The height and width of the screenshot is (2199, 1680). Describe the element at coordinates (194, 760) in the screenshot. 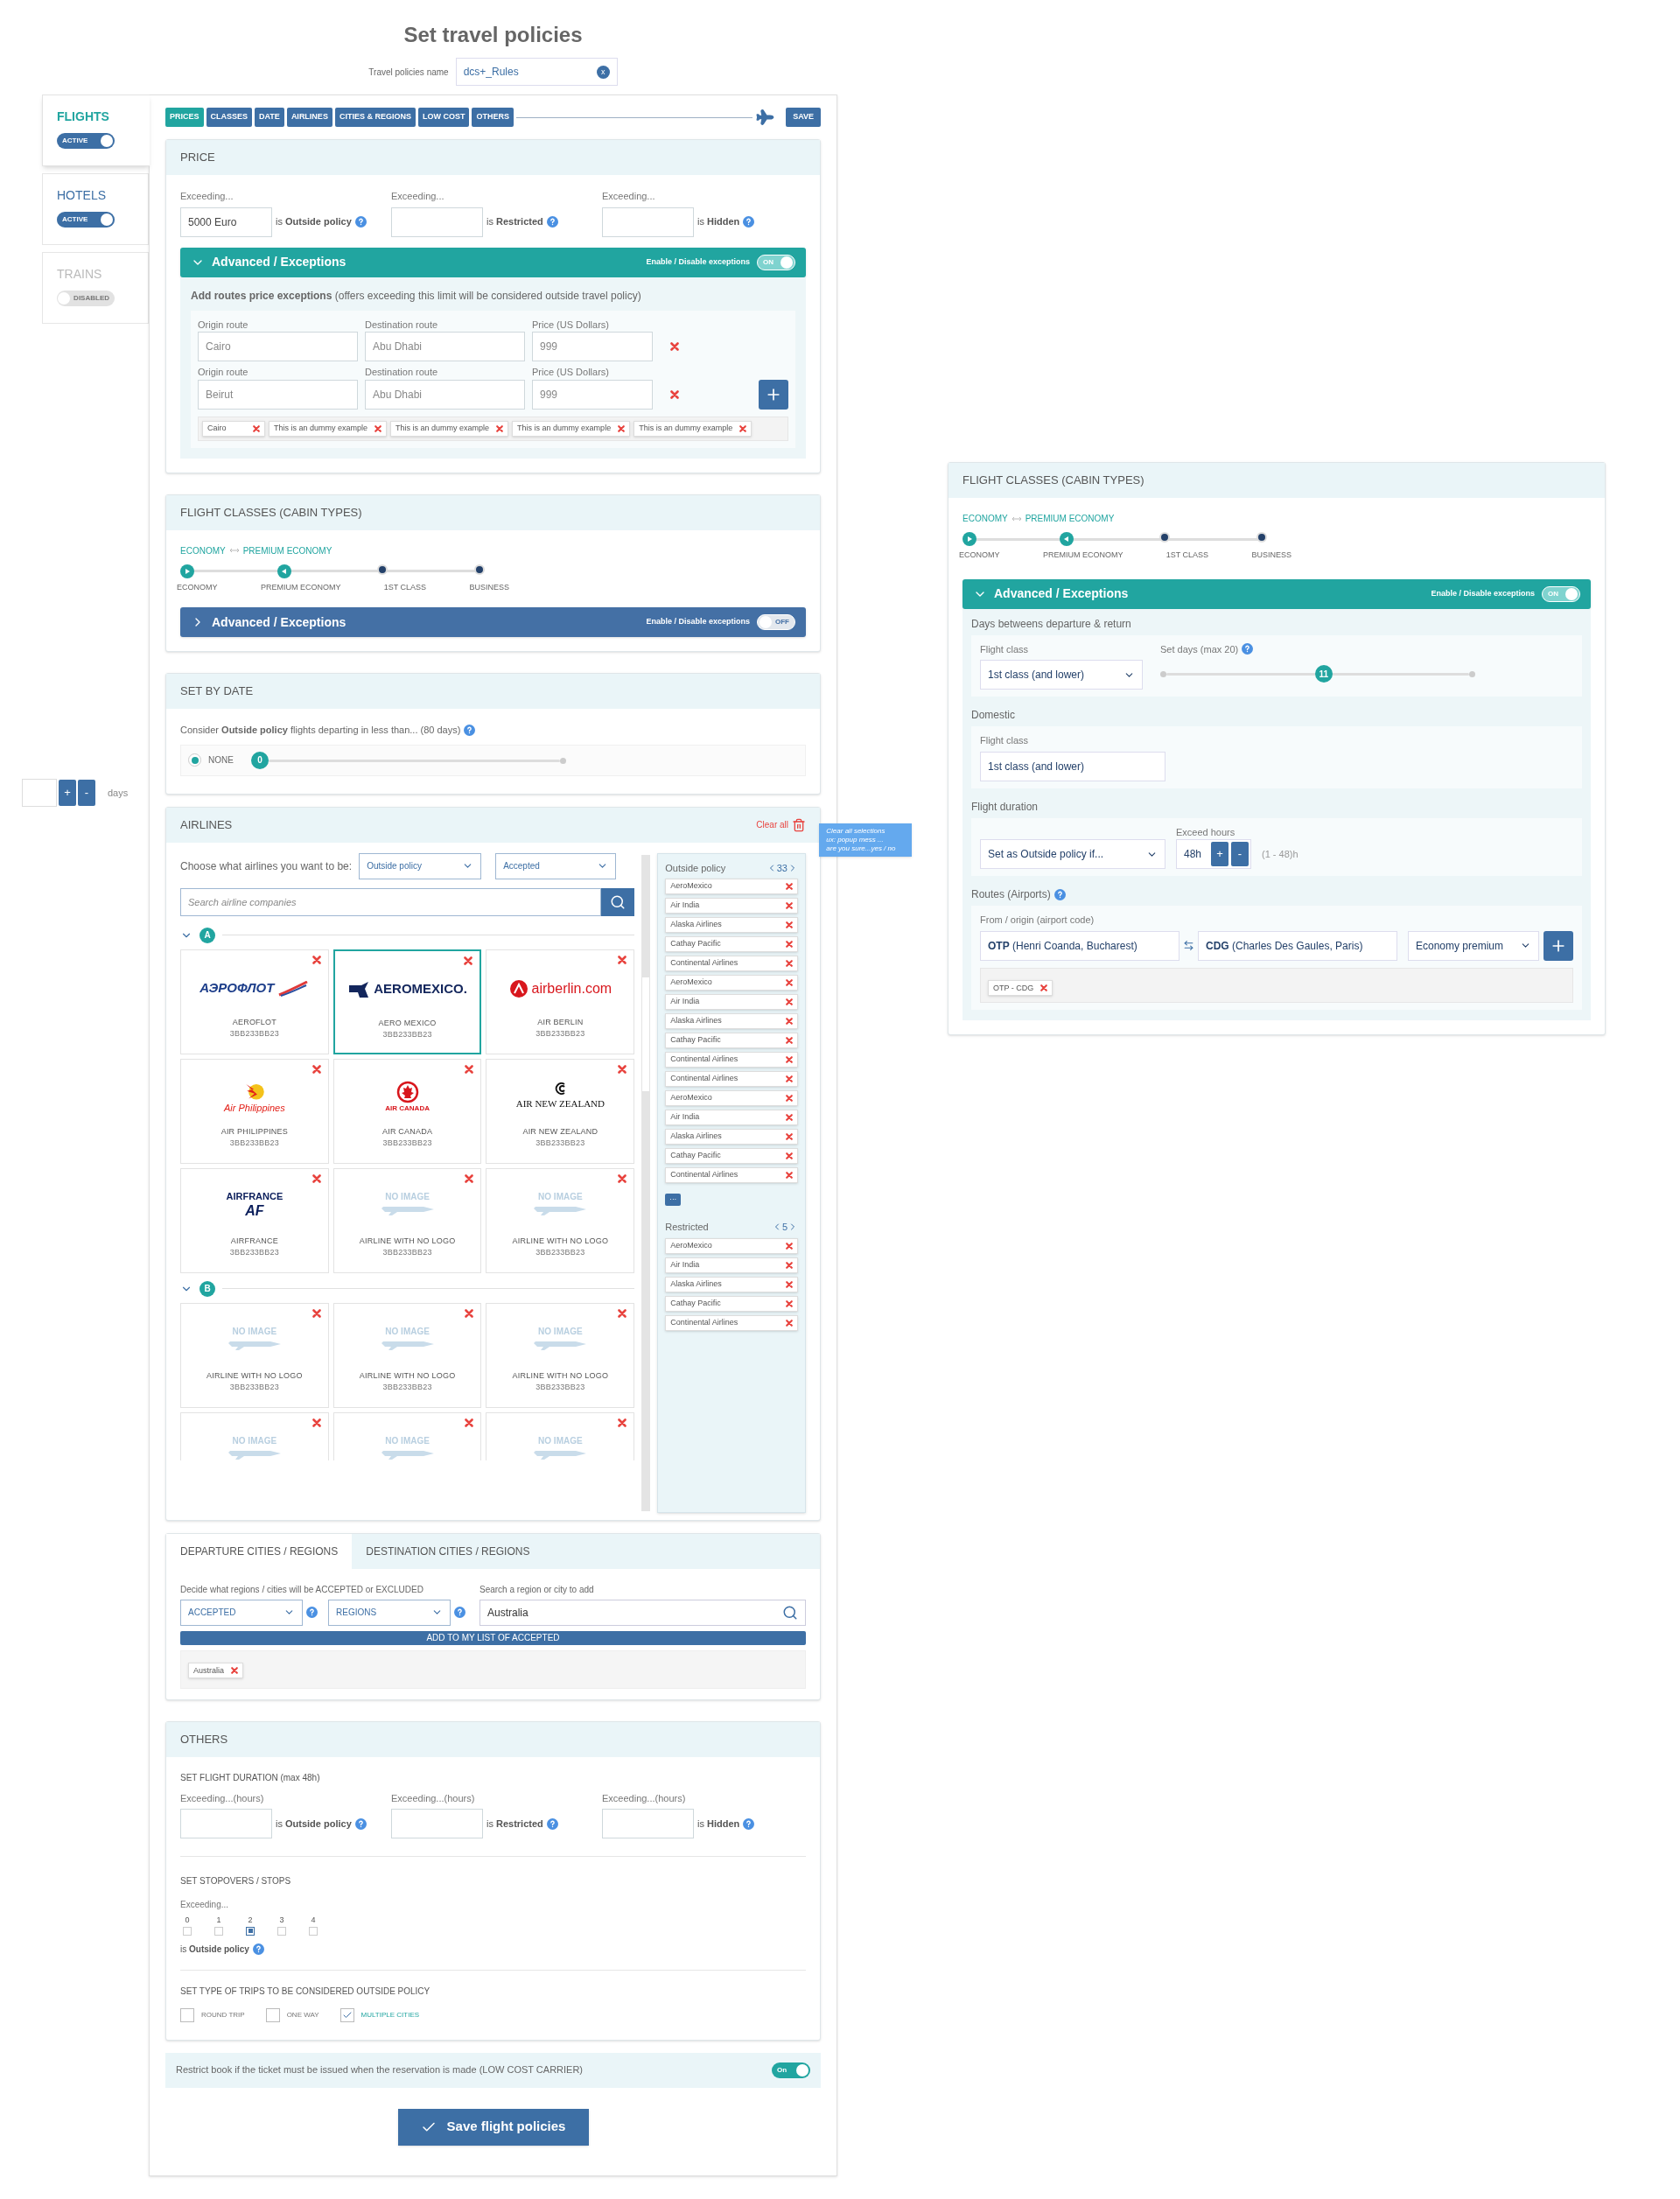

I see `radio-button` at that location.